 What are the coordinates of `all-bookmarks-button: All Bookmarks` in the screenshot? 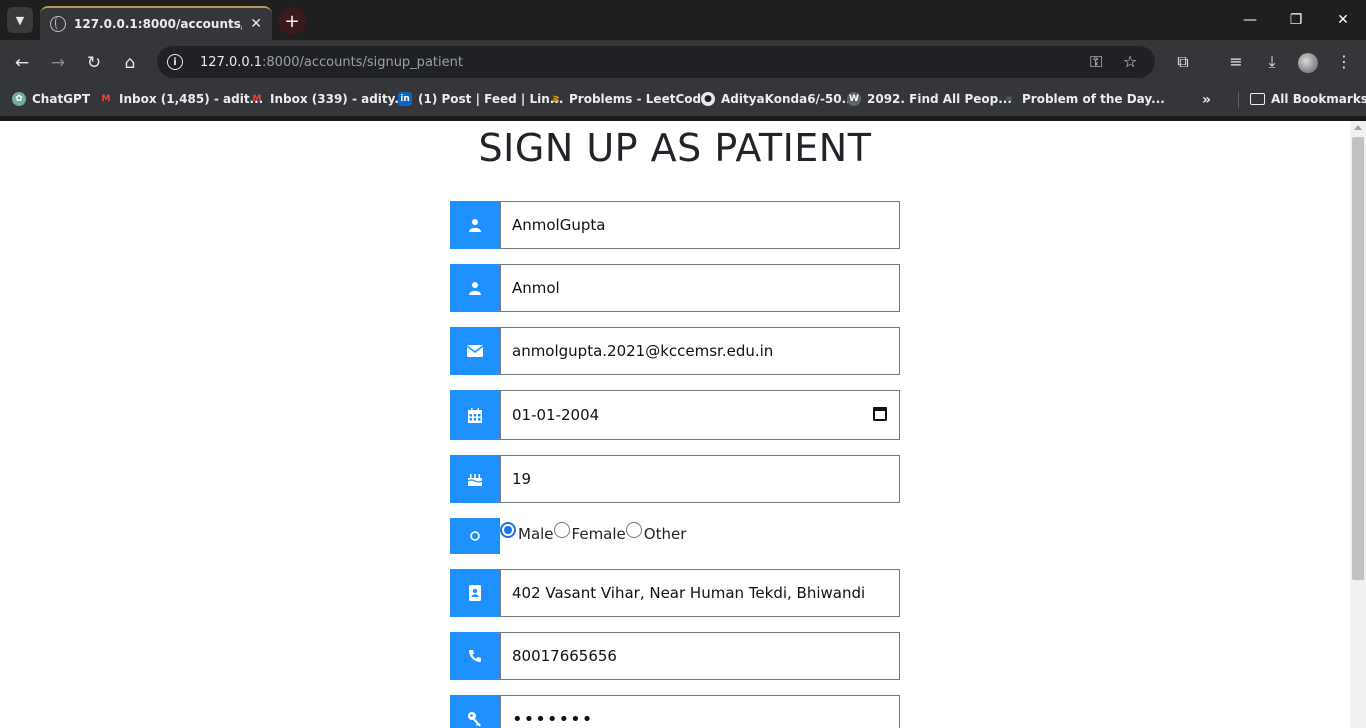 It's located at (1308, 99).